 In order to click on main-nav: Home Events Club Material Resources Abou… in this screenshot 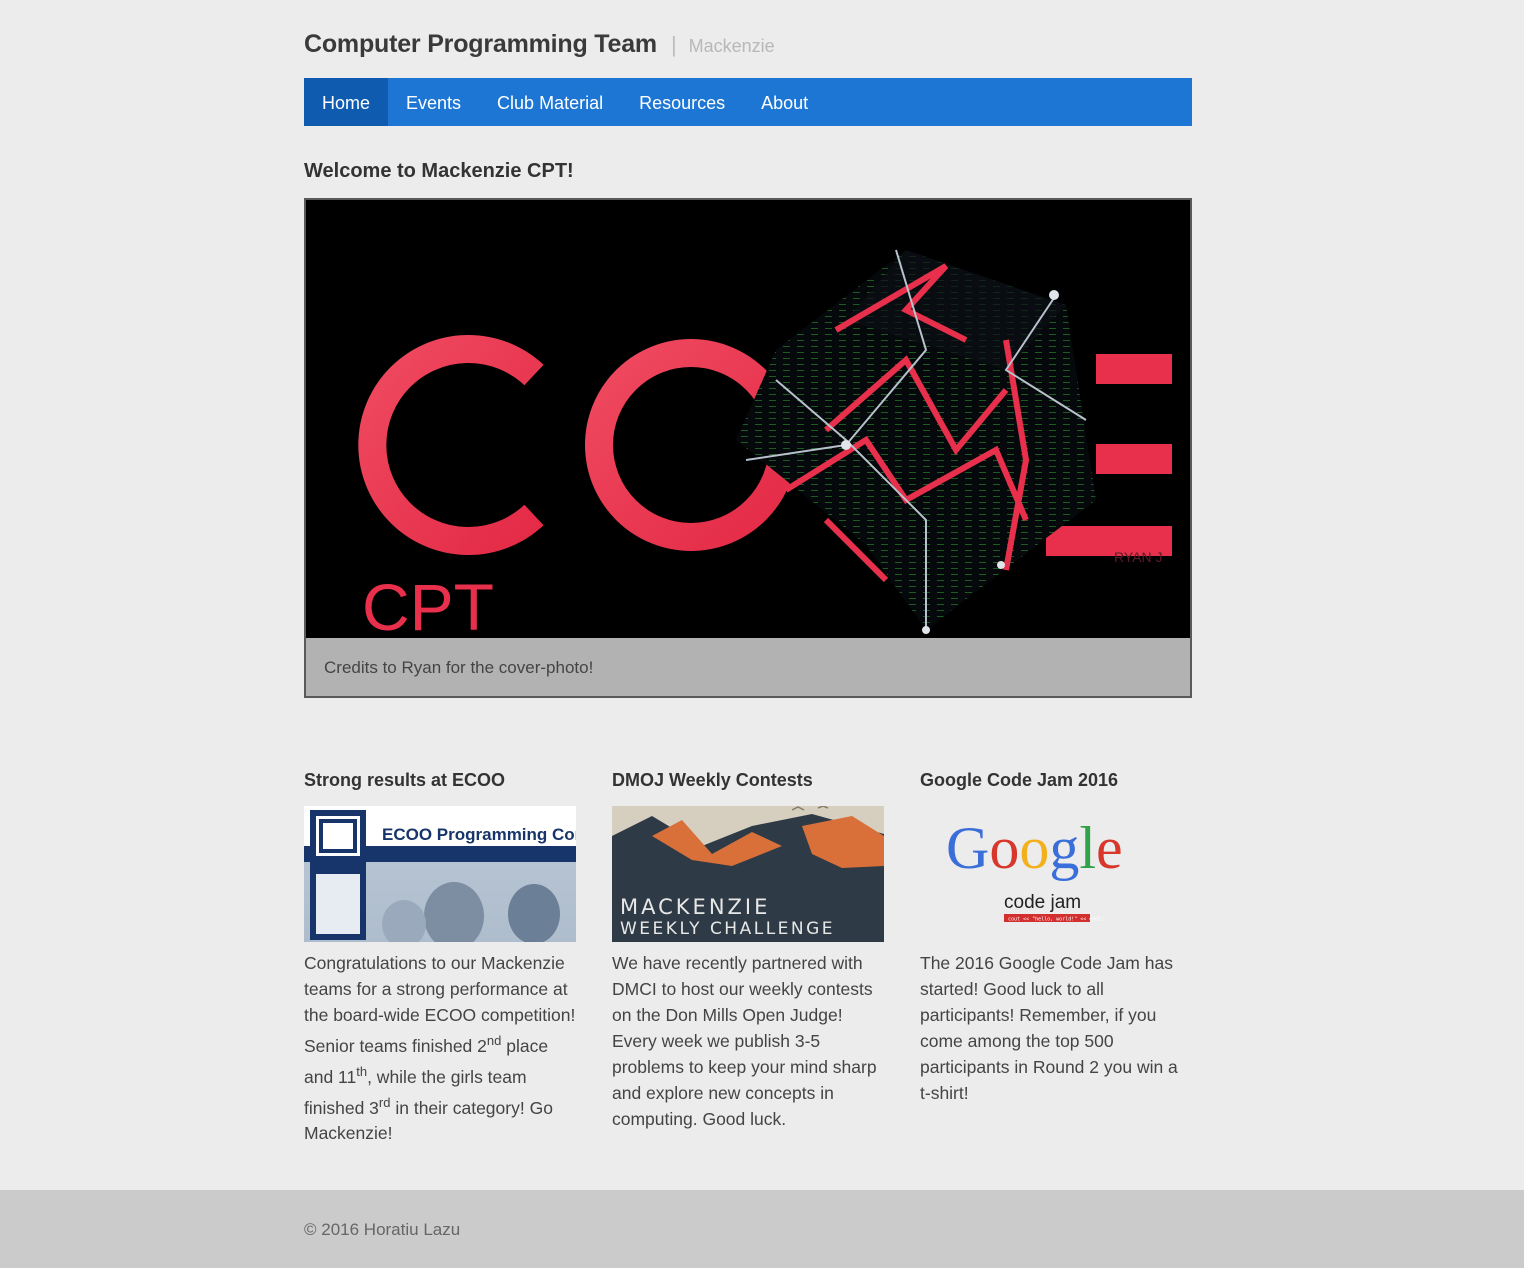, I will do `click(748, 102)`.